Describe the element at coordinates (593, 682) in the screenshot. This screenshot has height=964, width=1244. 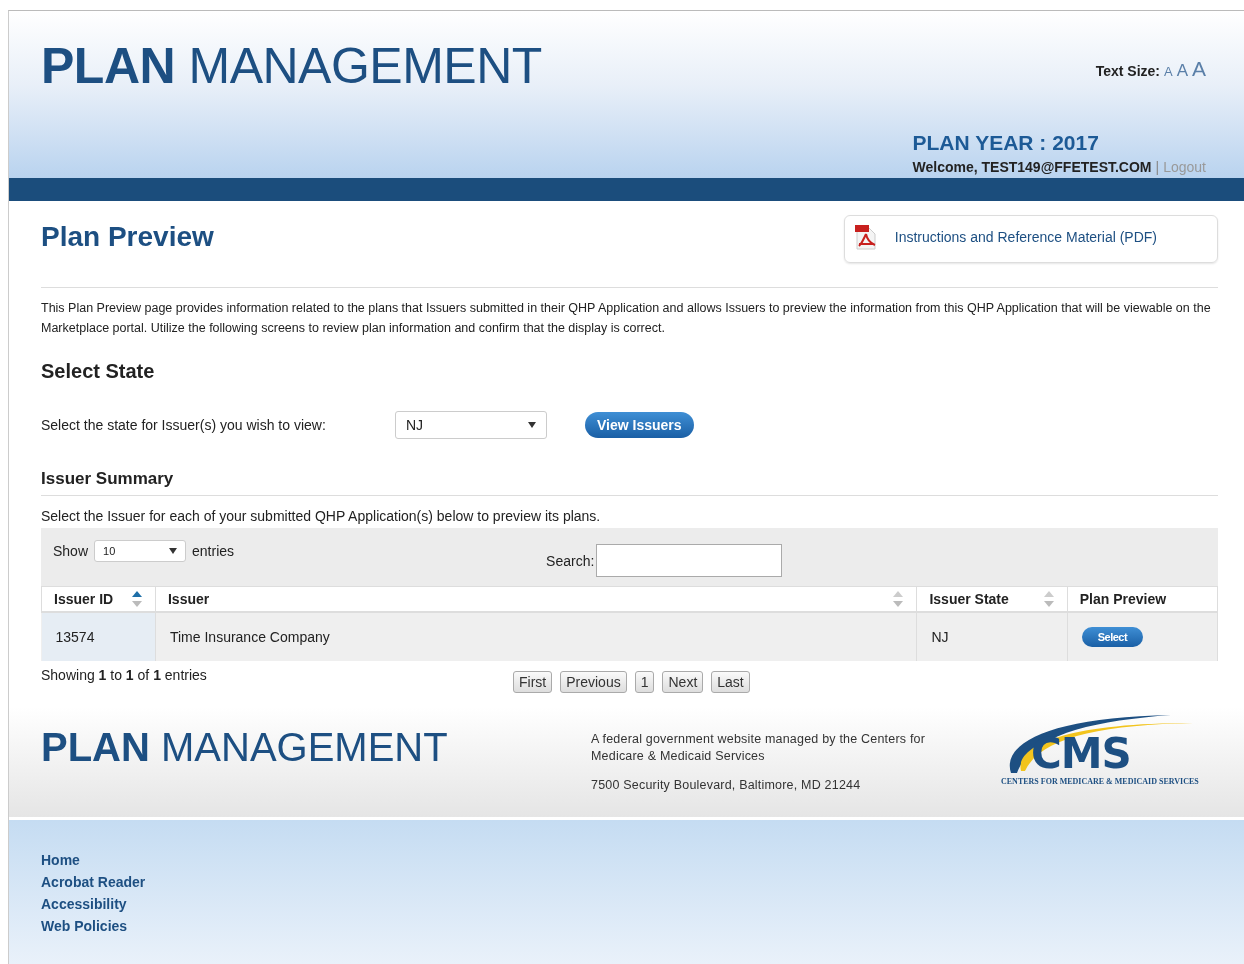
I see `pagination-button: Previous` at that location.